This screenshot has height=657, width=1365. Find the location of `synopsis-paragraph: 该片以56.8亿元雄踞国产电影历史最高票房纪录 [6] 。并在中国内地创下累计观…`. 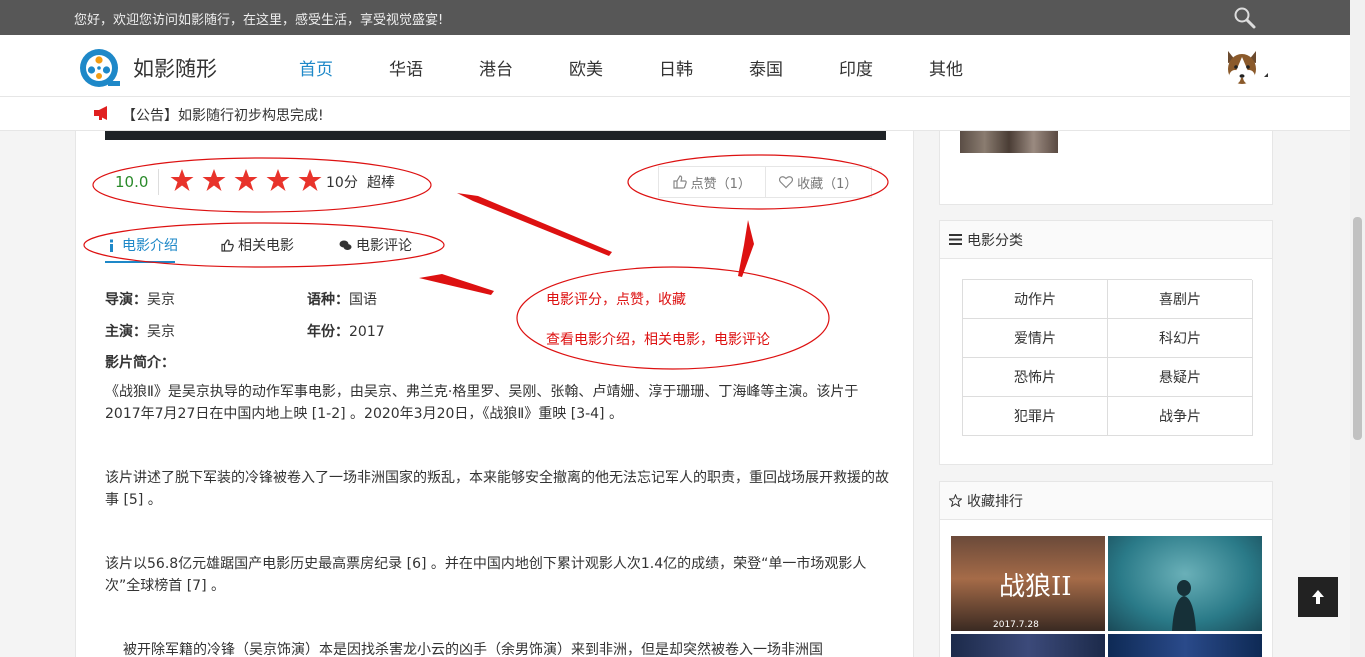

synopsis-paragraph: 该片以56.8亿元雄踞国产电影历史最高票房纪录 [6] 。并在中国内地创下累计观… is located at coordinates (486, 575).